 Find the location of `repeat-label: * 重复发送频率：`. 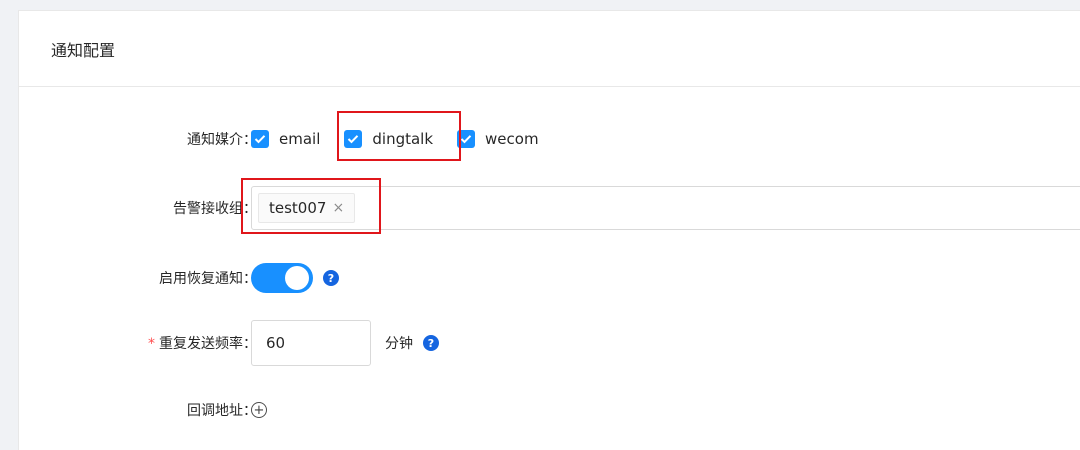

repeat-label: * 重复发送频率： is located at coordinates (202, 343).